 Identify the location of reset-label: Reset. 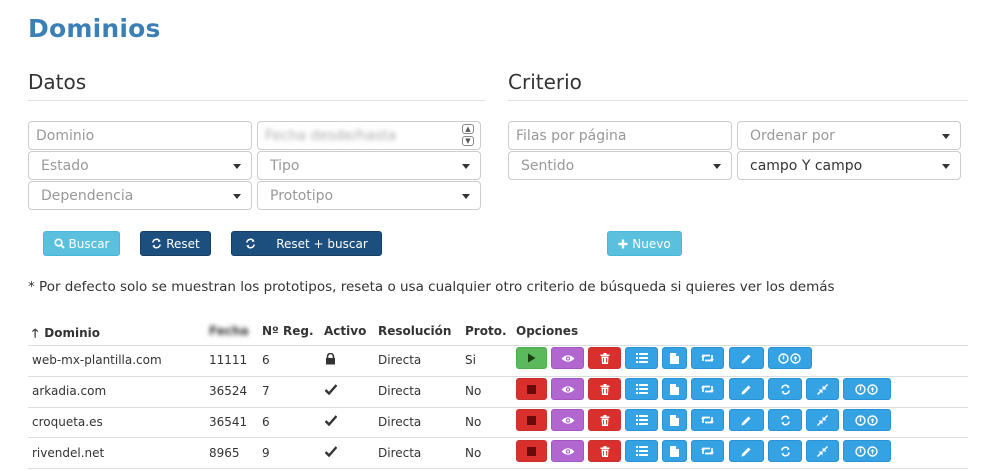
(183, 243).